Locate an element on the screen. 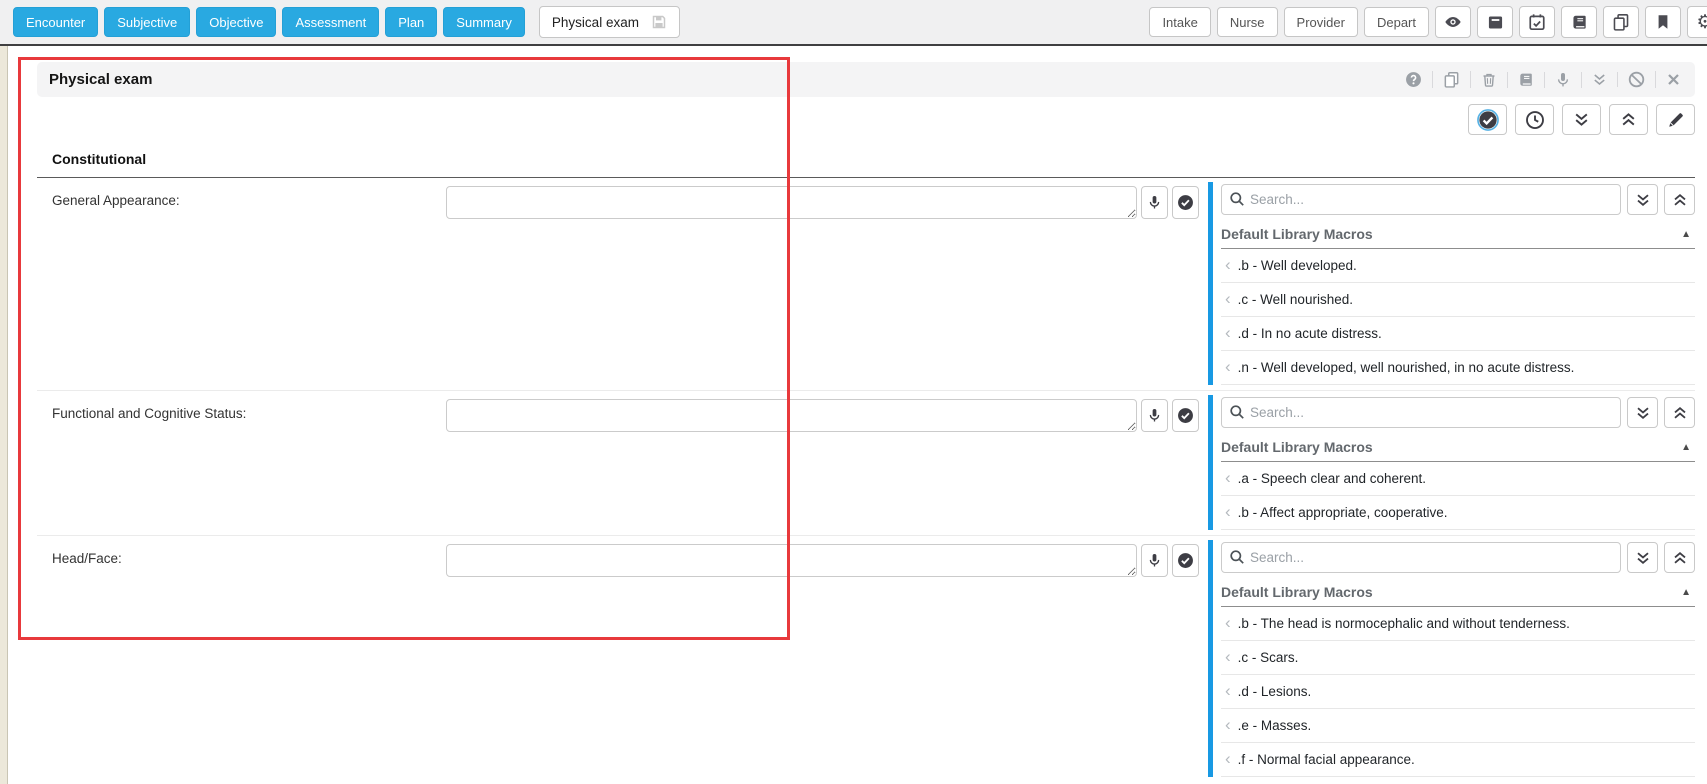 This screenshot has height=784, width=1707. module-header: Physical exam is located at coordinates (866, 79).